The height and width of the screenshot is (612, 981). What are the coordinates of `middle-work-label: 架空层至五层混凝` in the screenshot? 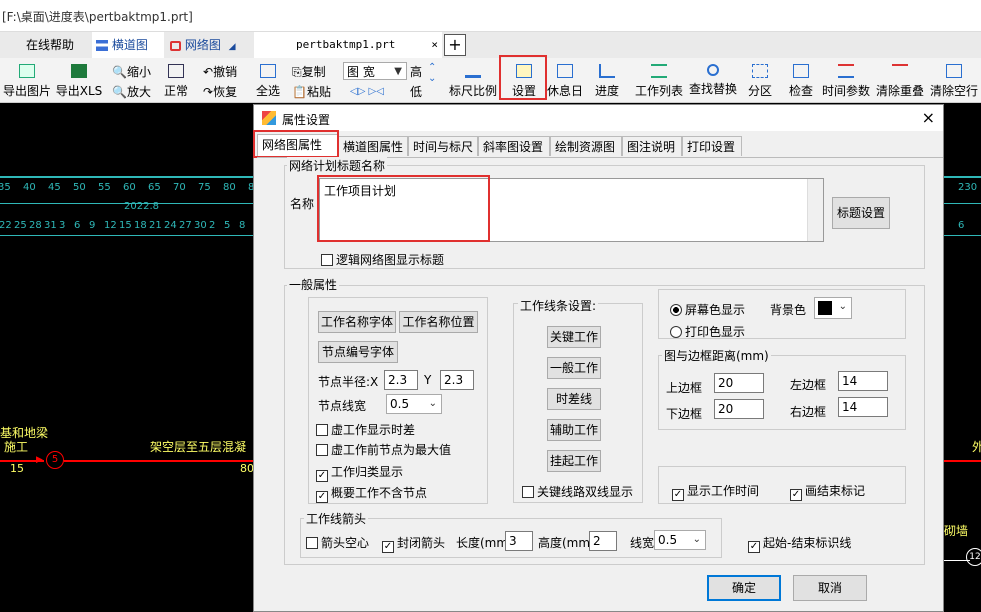 It's located at (198, 447).